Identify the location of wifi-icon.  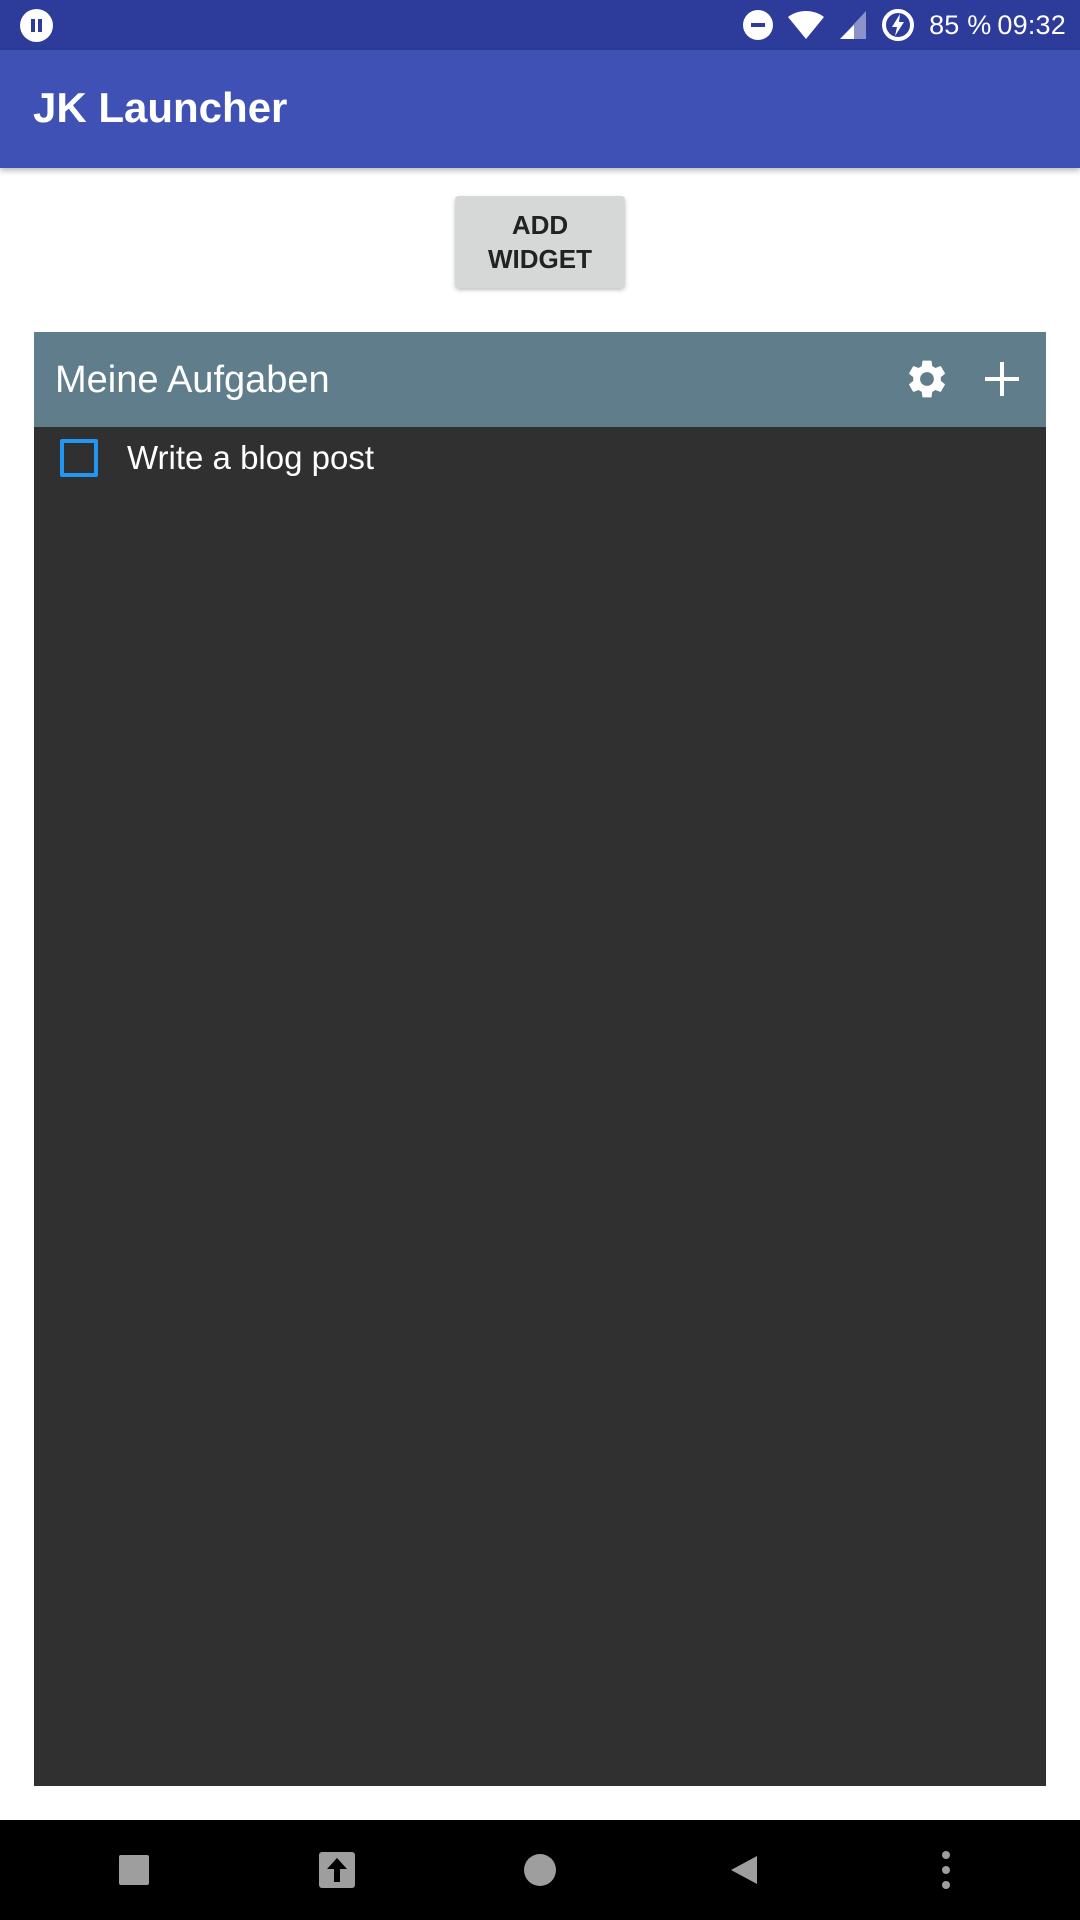
(806, 25).